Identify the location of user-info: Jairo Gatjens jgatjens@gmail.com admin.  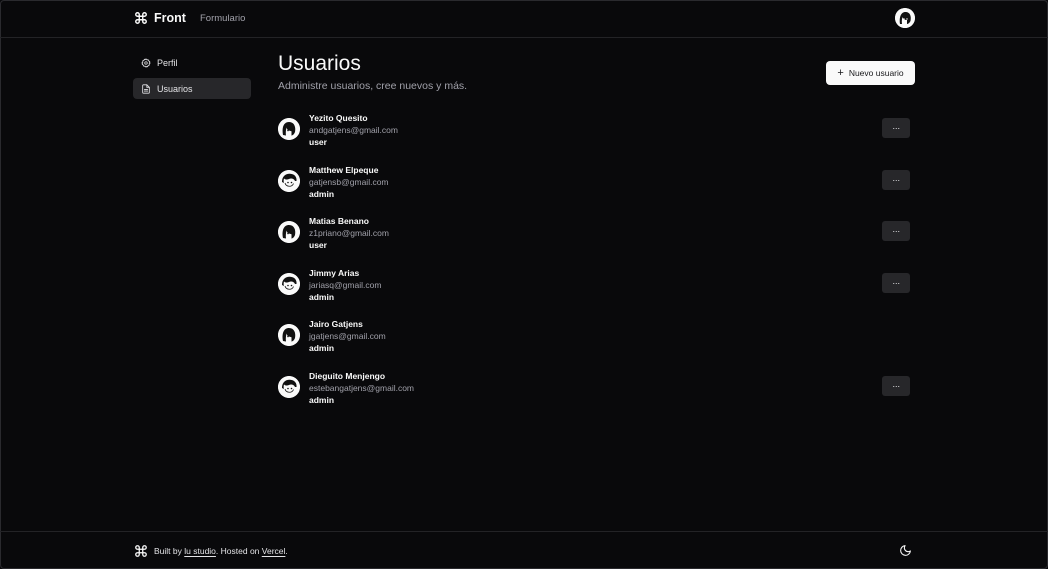
(347, 336).